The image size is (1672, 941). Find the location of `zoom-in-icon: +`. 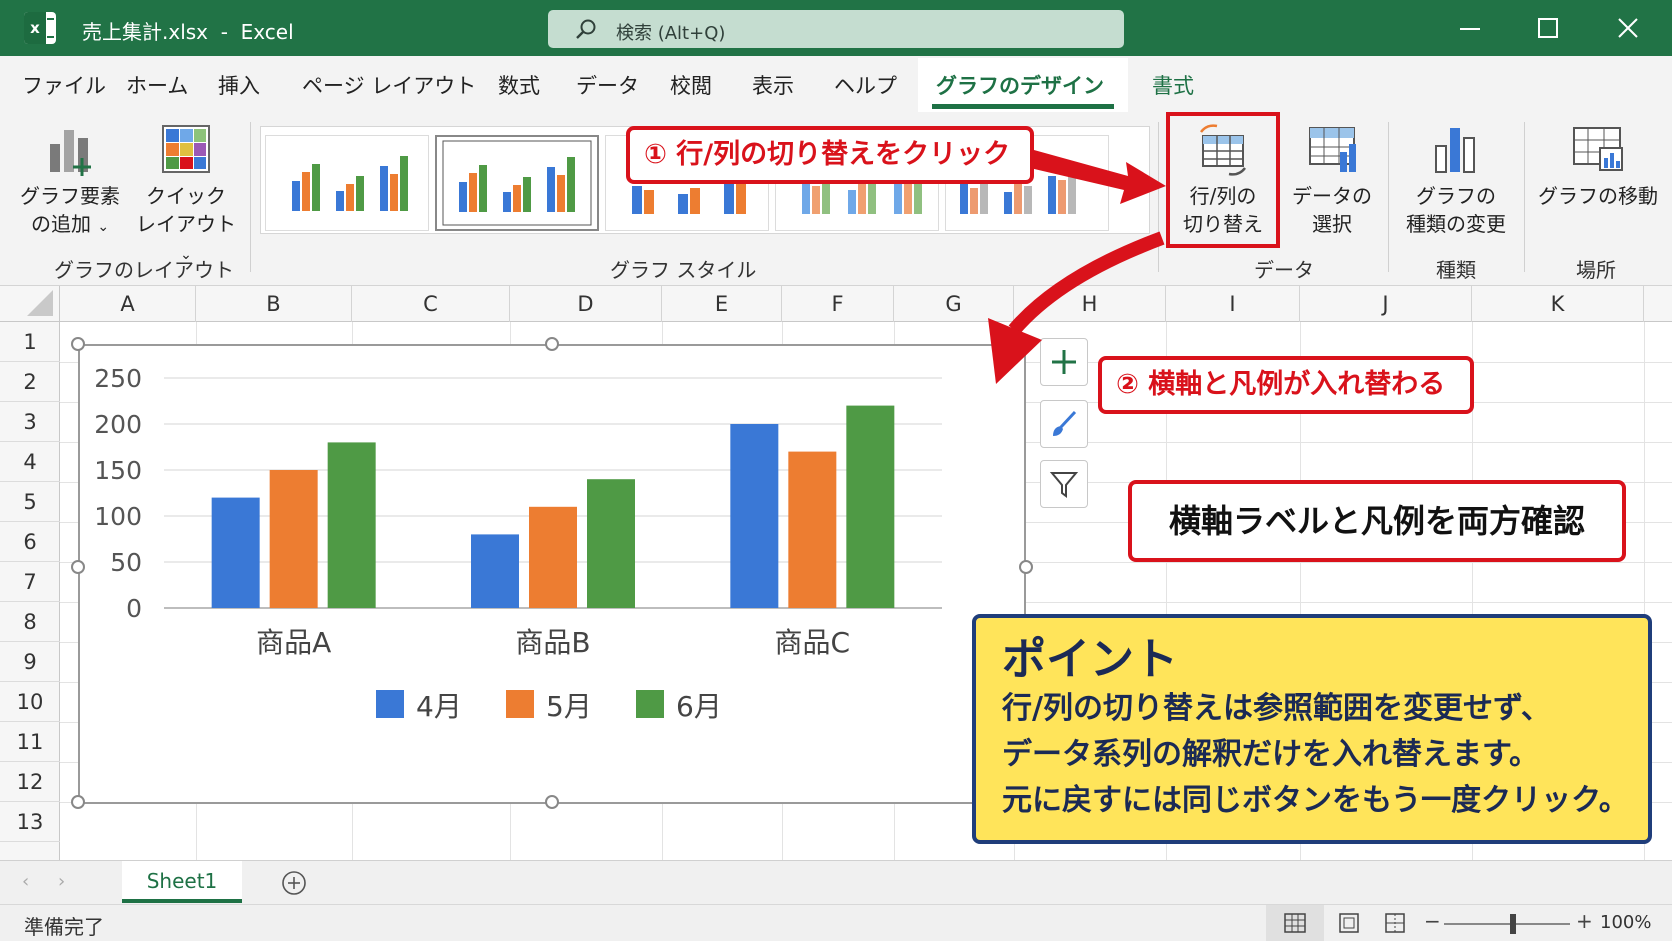

zoom-in-icon: + is located at coordinates (1584, 921).